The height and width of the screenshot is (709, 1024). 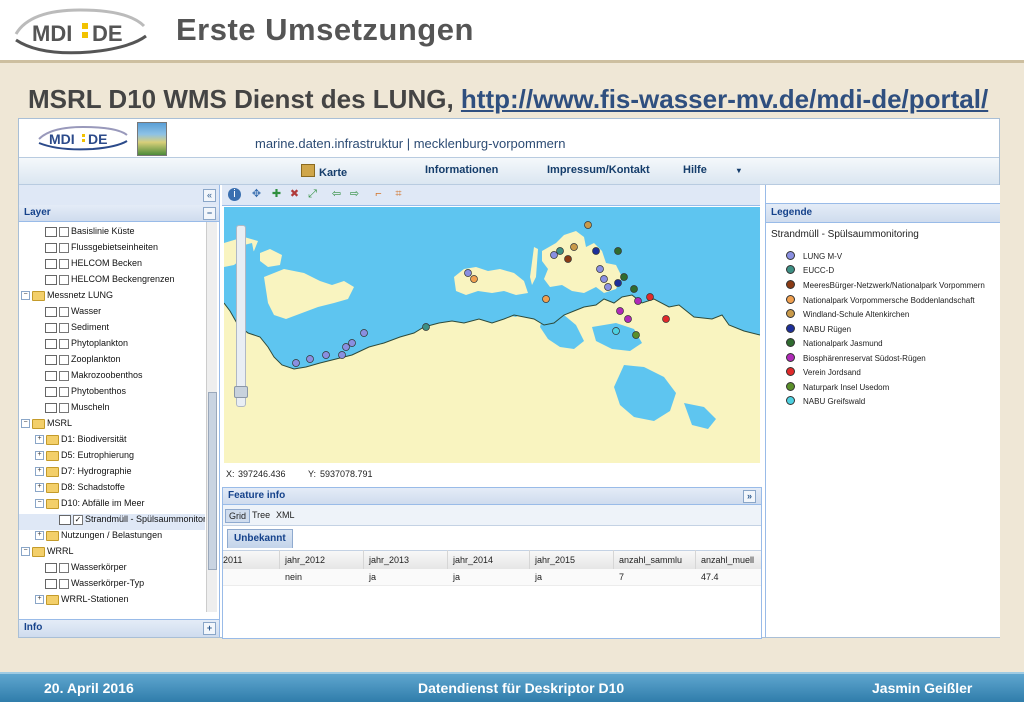 I want to click on tree-row: Makrozoobenthos, so click(x=94, y=378).